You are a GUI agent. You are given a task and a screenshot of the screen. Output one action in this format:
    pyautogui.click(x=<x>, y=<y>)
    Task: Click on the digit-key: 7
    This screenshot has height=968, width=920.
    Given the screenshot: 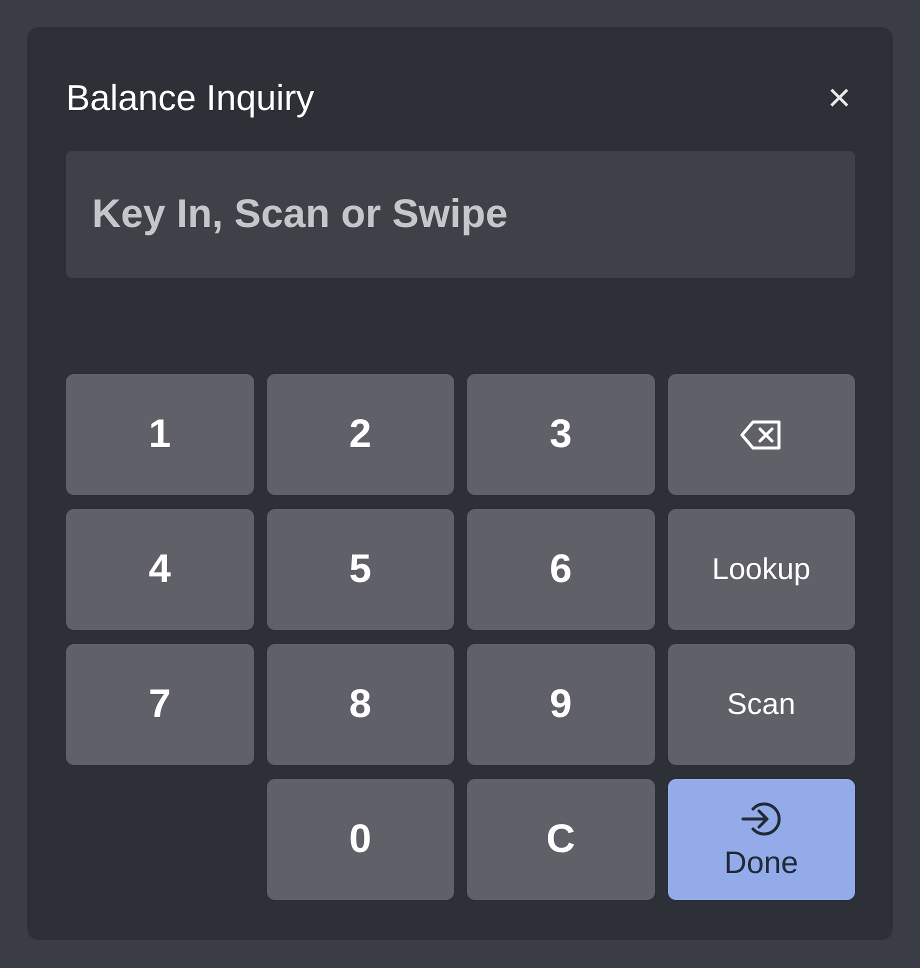 What is the action you would take?
    pyautogui.click(x=160, y=704)
    